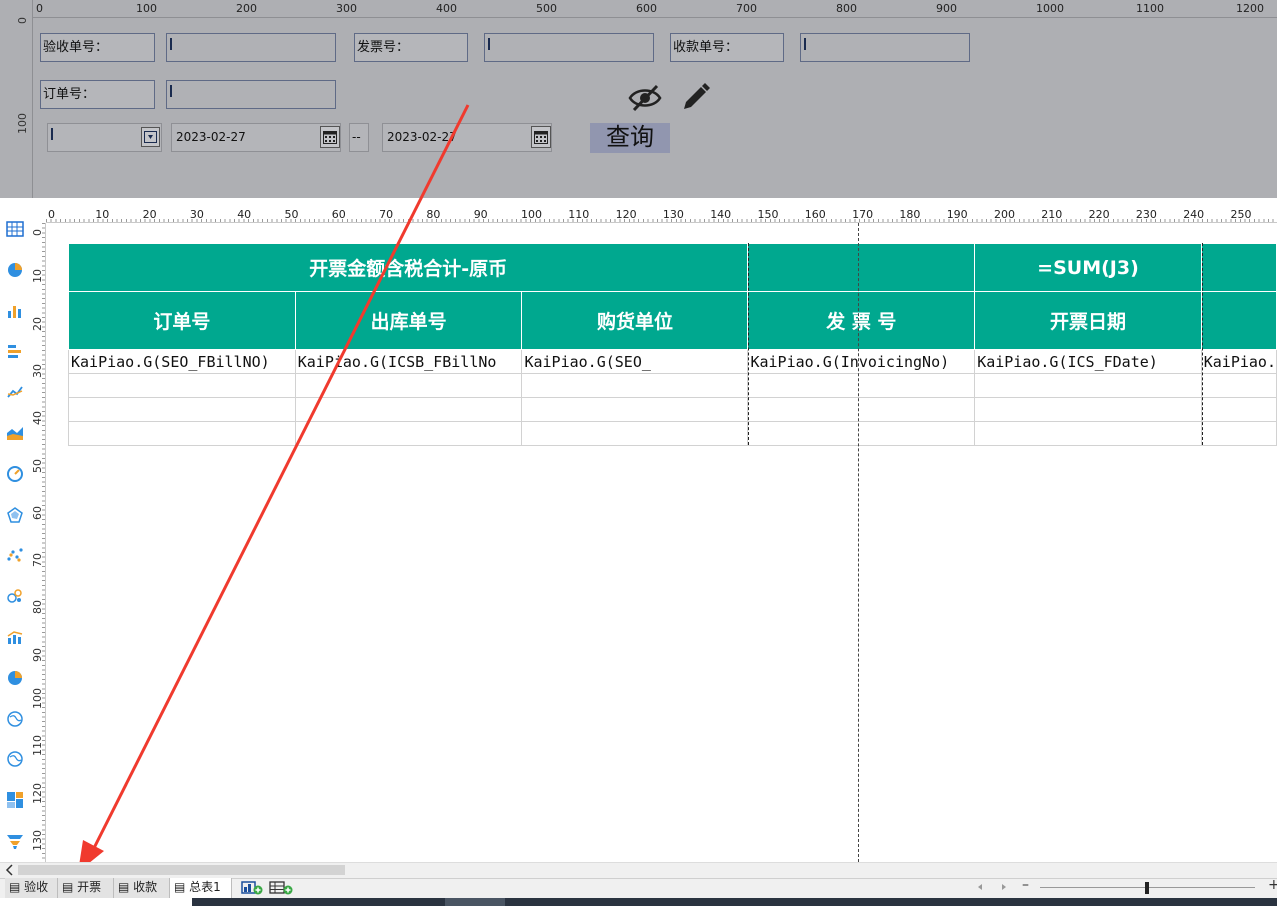 The height and width of the screenshot is (906, 1277). I want to click on column-header, so click(1238, 320).